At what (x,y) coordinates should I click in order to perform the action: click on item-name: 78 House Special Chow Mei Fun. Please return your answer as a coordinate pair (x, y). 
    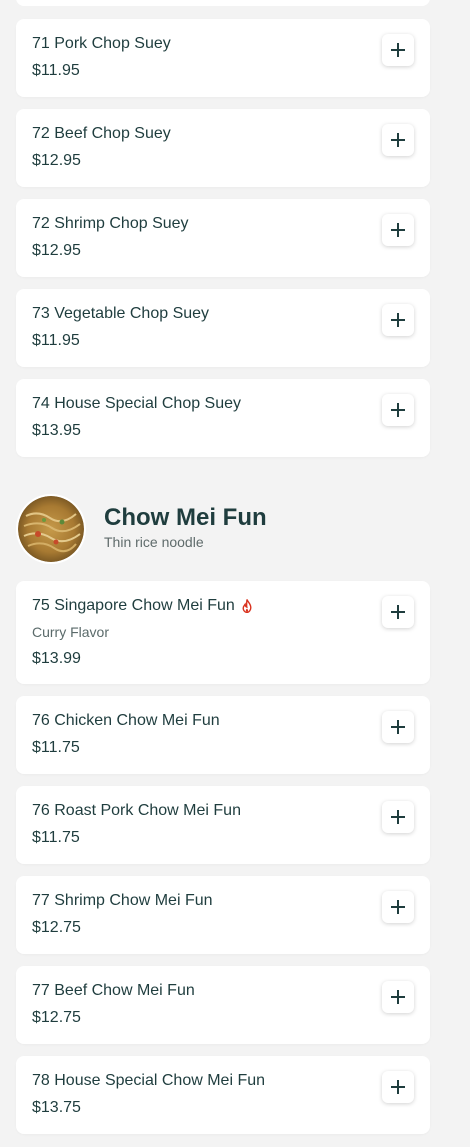
    Looking at the image, I should click on (149, 1080).